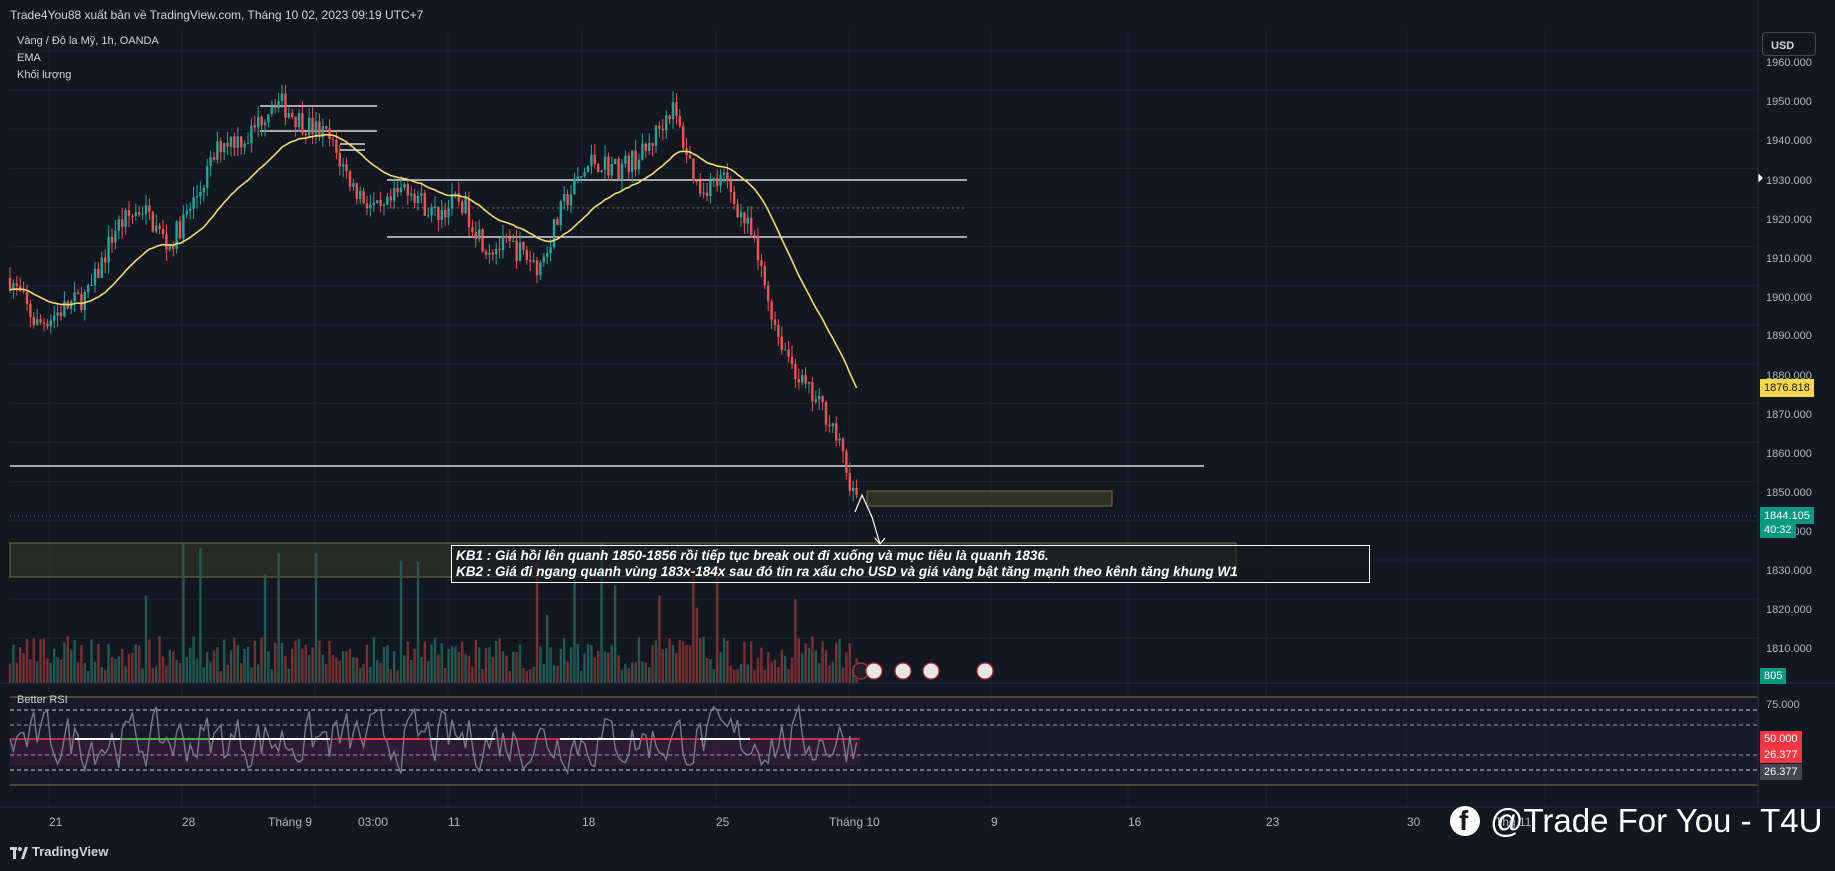 This screenshot has height=871, width=1835. I want to click on time-label: Tháng 10, so click(854, 822).